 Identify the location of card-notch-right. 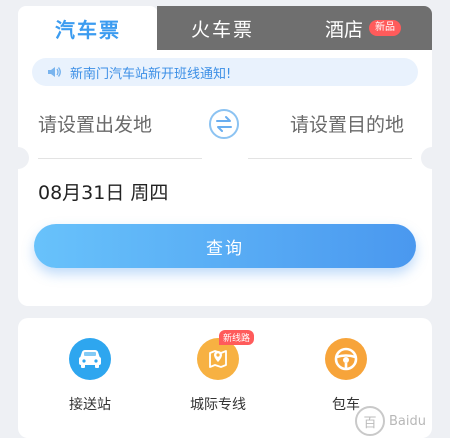
(432, 158).